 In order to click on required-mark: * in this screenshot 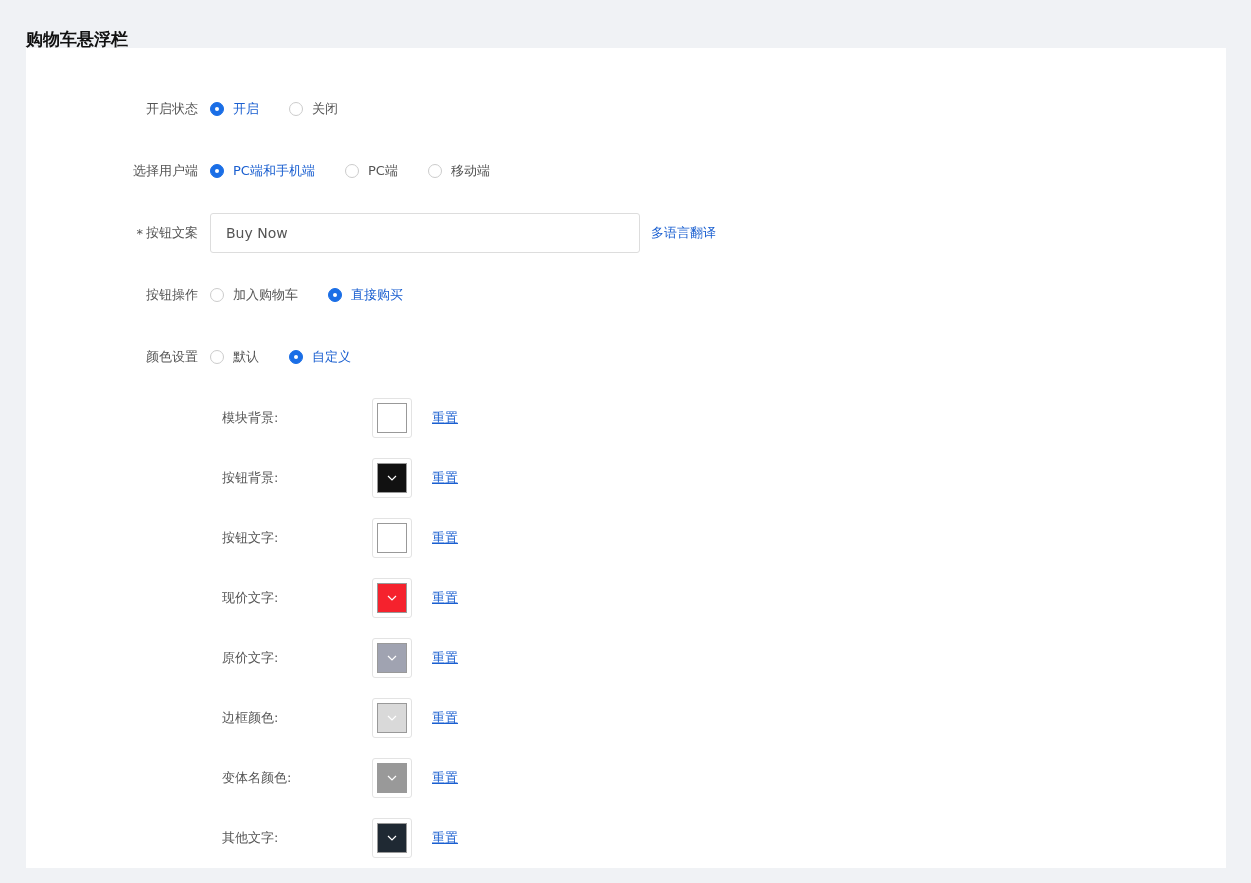, I will do `click(139, 233)`.